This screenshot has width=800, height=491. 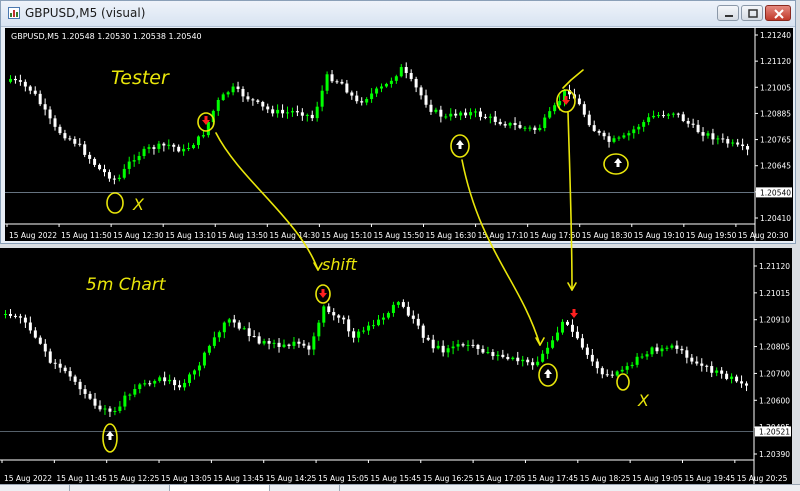 I want to click on time-label: 15 Aug 15:05, so click(x=343, y=478).